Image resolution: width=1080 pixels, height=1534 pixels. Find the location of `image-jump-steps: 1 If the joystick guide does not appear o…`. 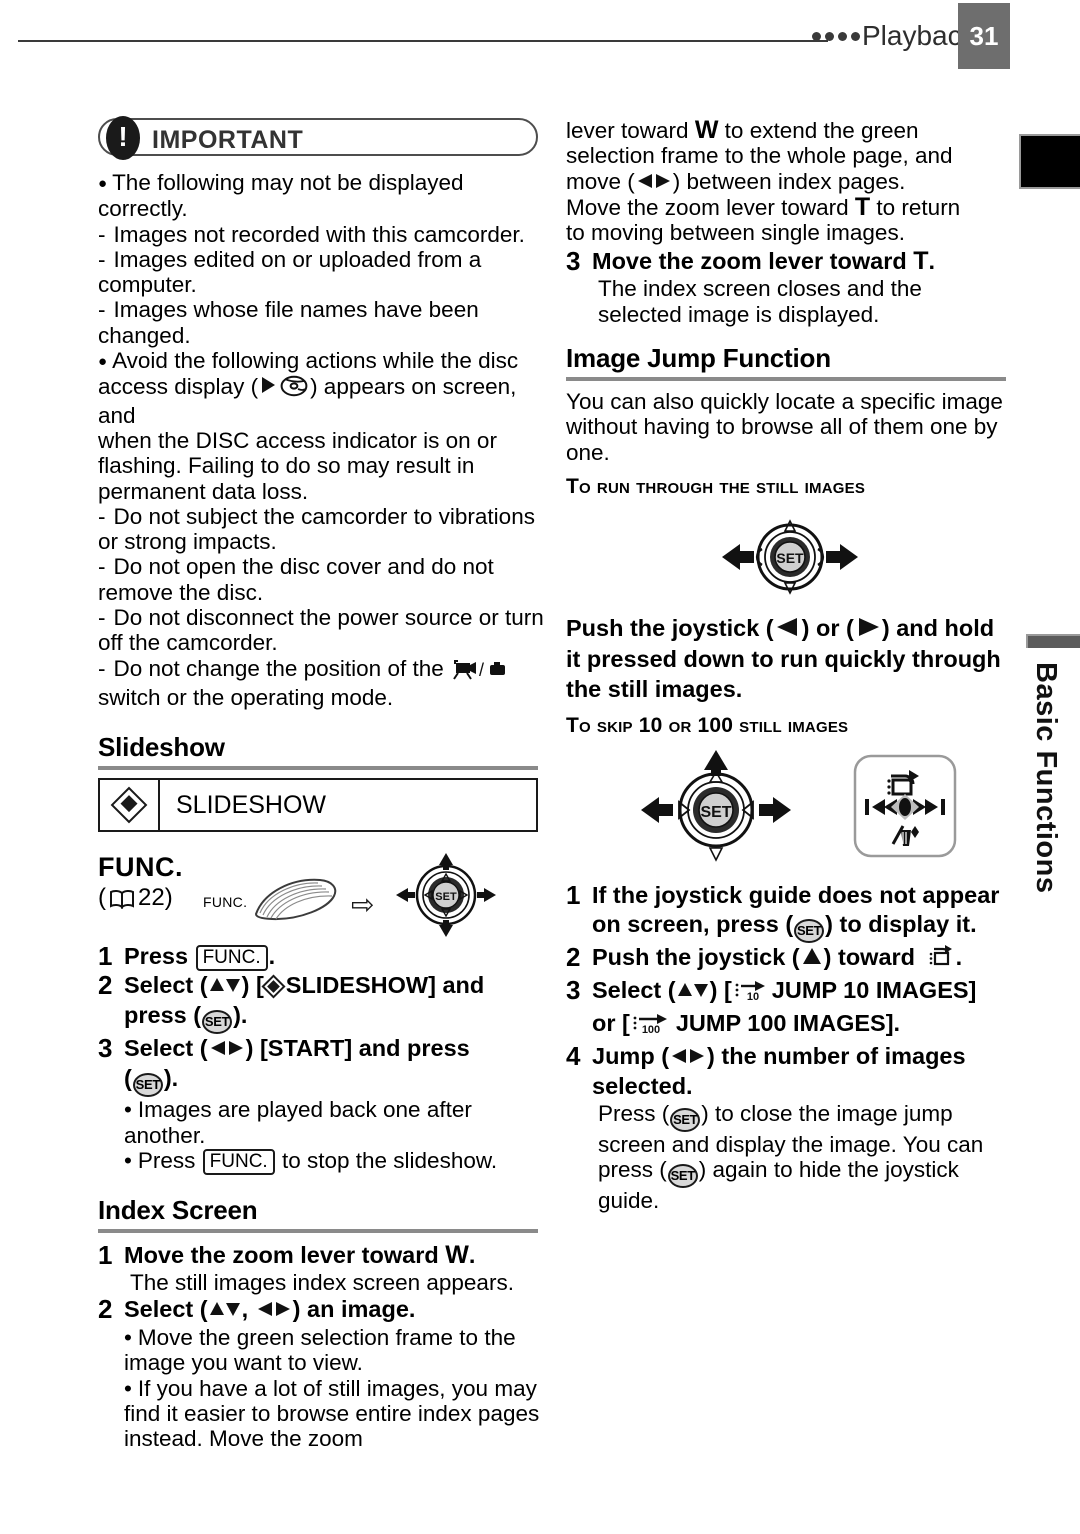

image-jump-steps: 1 If the joystick guide does not appear o… is located at coordinates (790, 1047).